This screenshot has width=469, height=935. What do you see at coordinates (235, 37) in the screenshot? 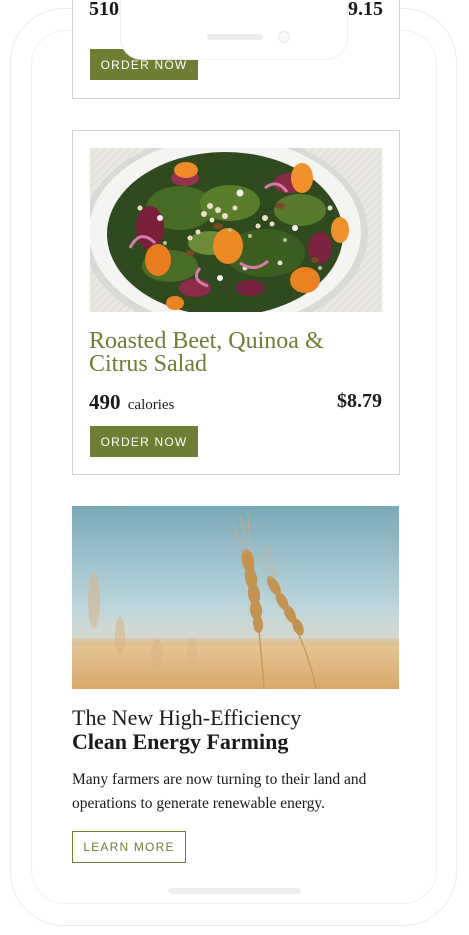
I see `speaker-grille` at bounding box center [235, 37].